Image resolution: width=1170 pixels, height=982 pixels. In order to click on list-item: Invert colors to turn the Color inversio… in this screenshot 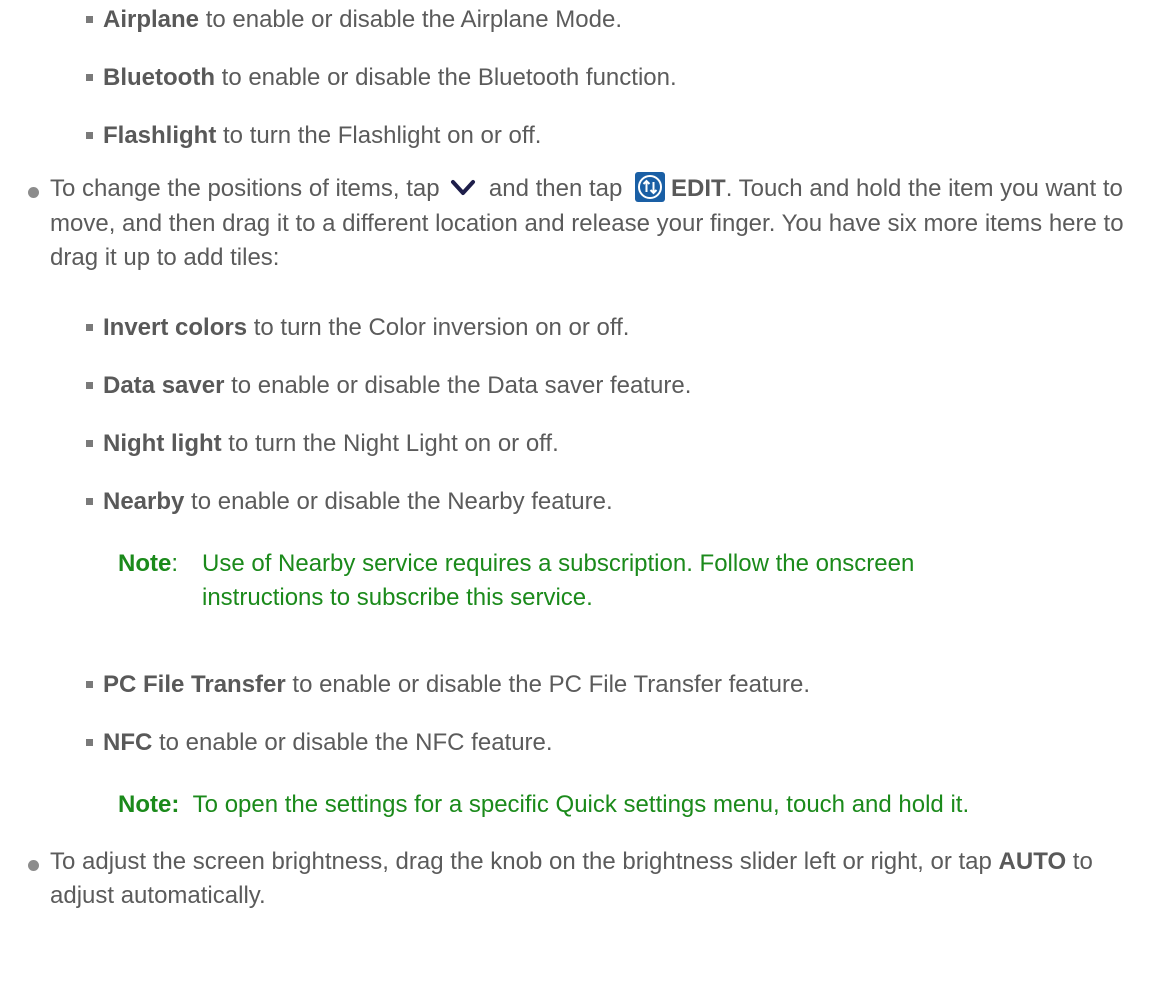, I will do `click(366, 327)`.